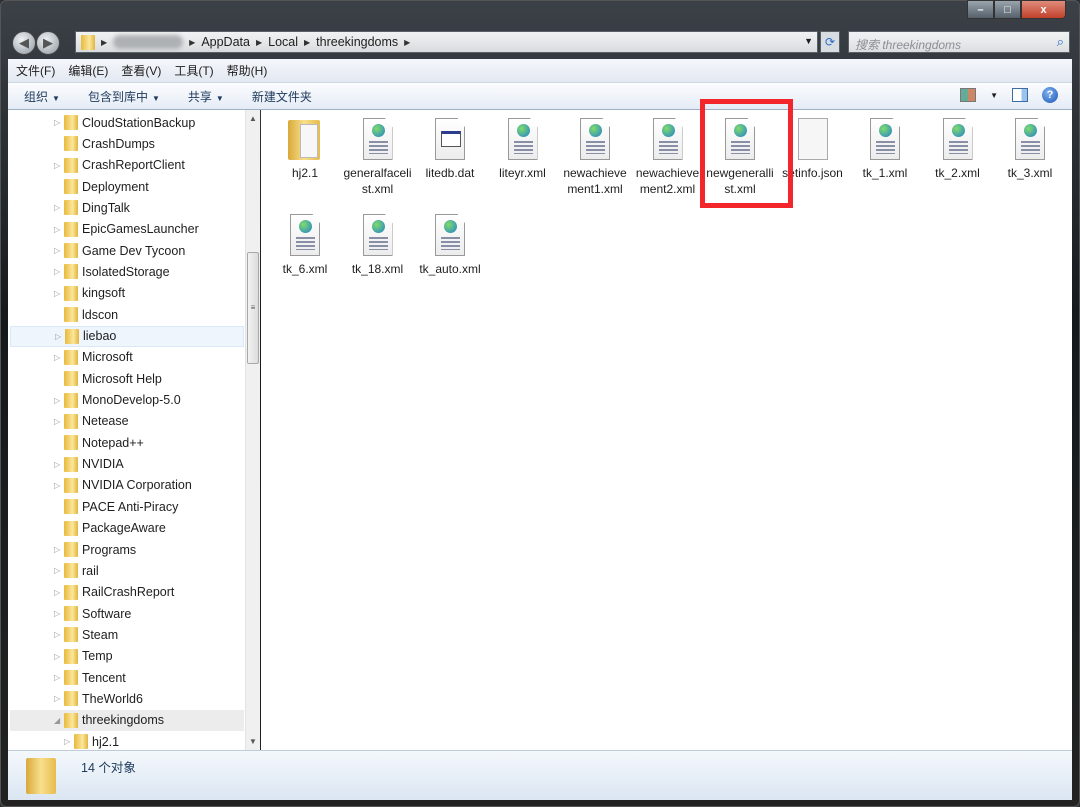 This screenshot has height=807, width=1080. Describe the element at coordinates (668, 153) in the screenshot. I see `file-item: newachievement2.xml` at that location.